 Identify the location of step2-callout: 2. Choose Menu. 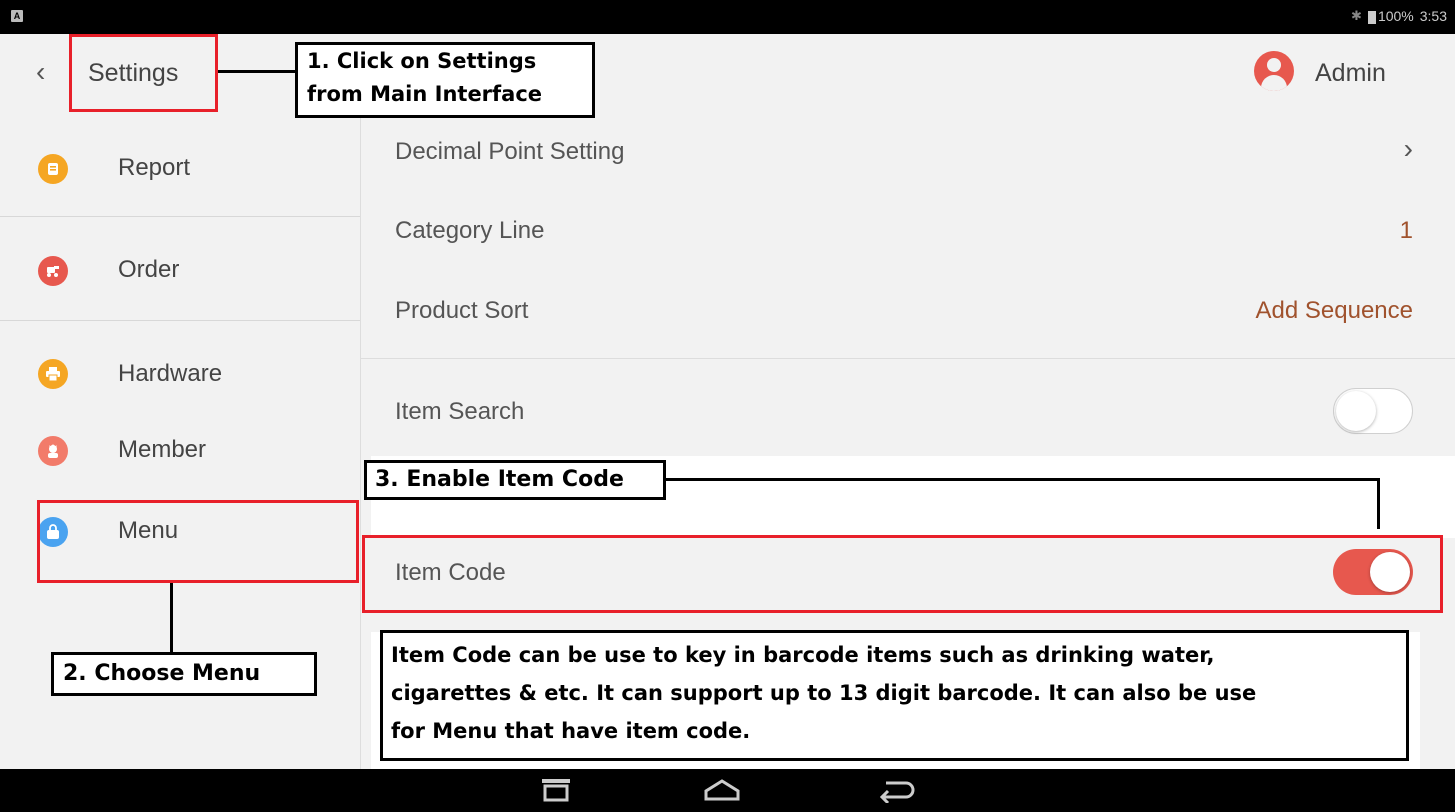
(184, 674).